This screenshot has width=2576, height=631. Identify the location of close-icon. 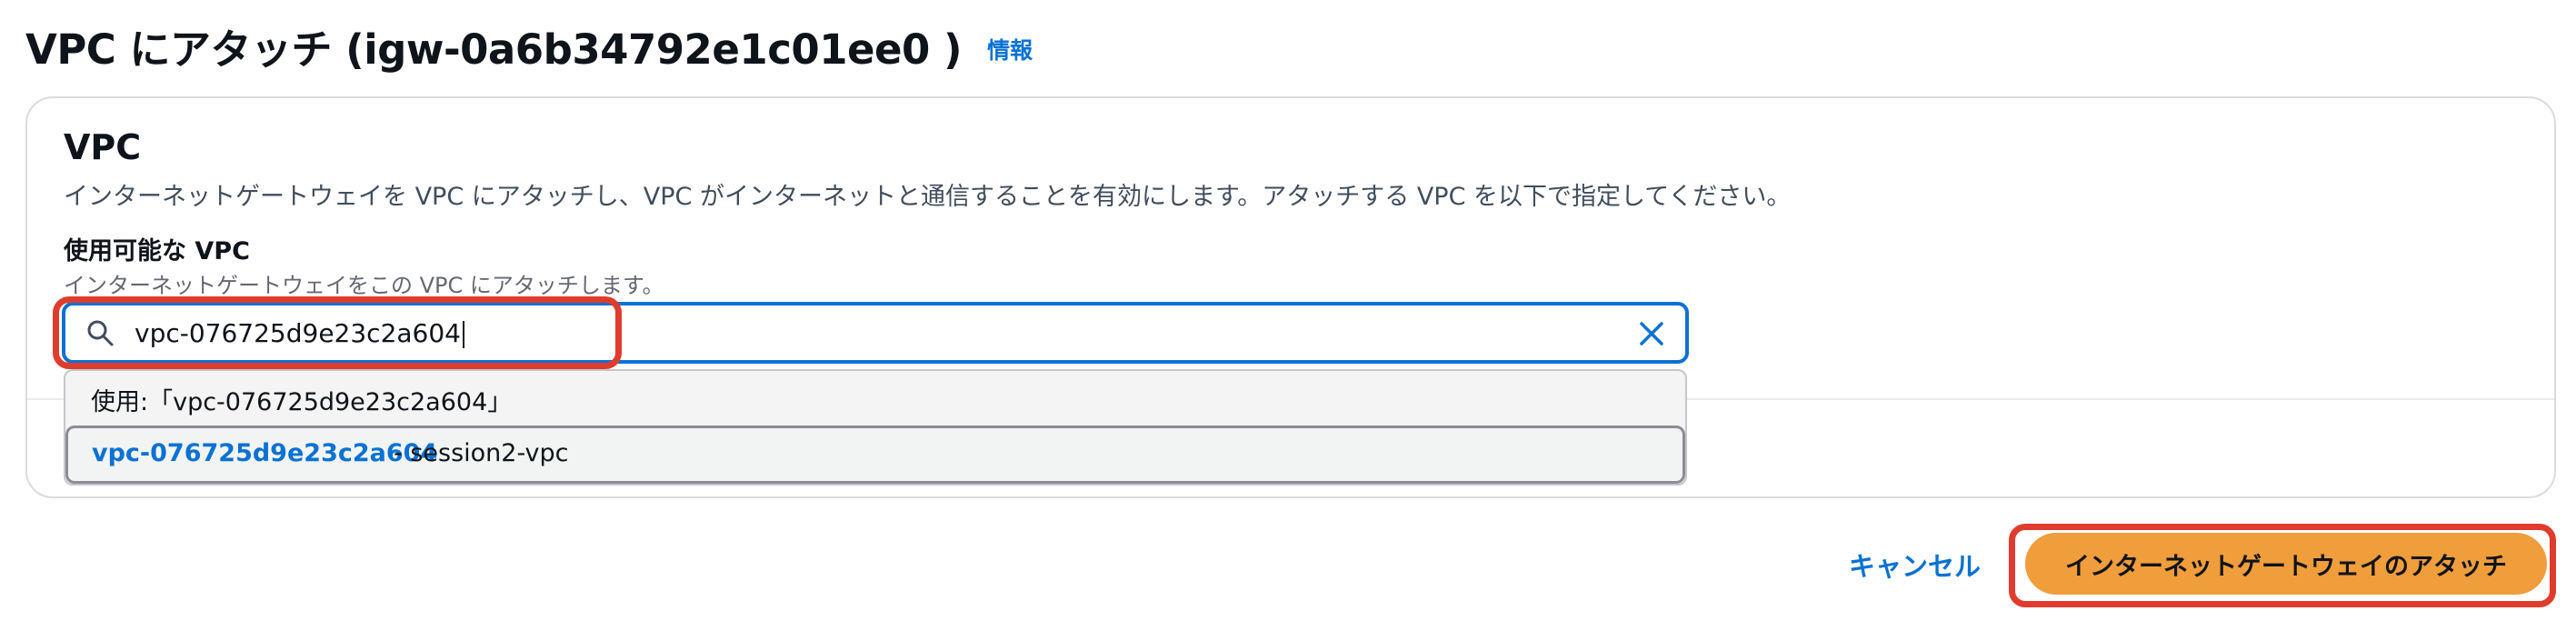
(1651, 333).